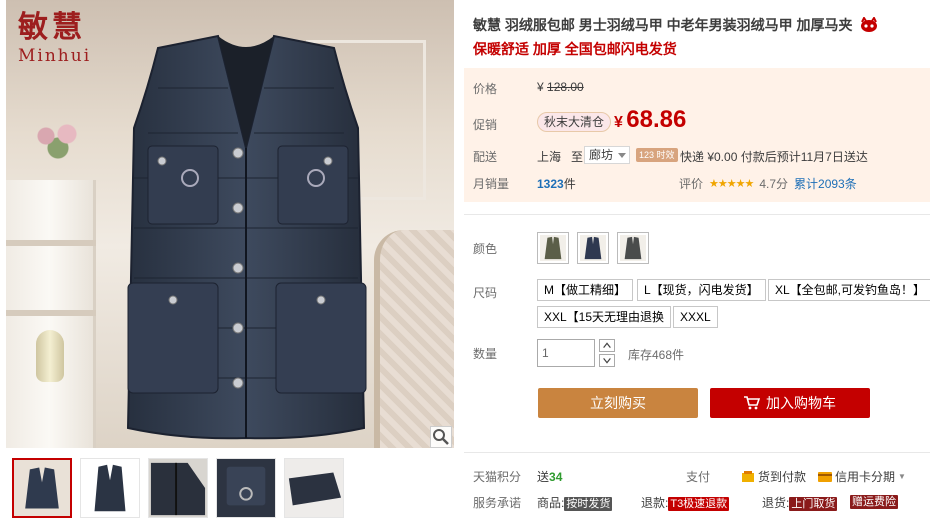 This screenshot has height=528, width=930. Describe the element at coordinates (774, 184) in the screenshot. I see `rating-score: 4.7分` at that location.